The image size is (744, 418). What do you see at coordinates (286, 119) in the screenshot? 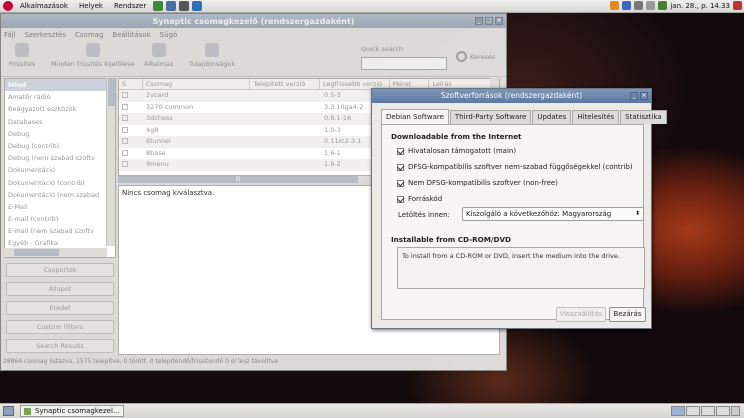
I see `installed-version` at bounding box center [286, 119].